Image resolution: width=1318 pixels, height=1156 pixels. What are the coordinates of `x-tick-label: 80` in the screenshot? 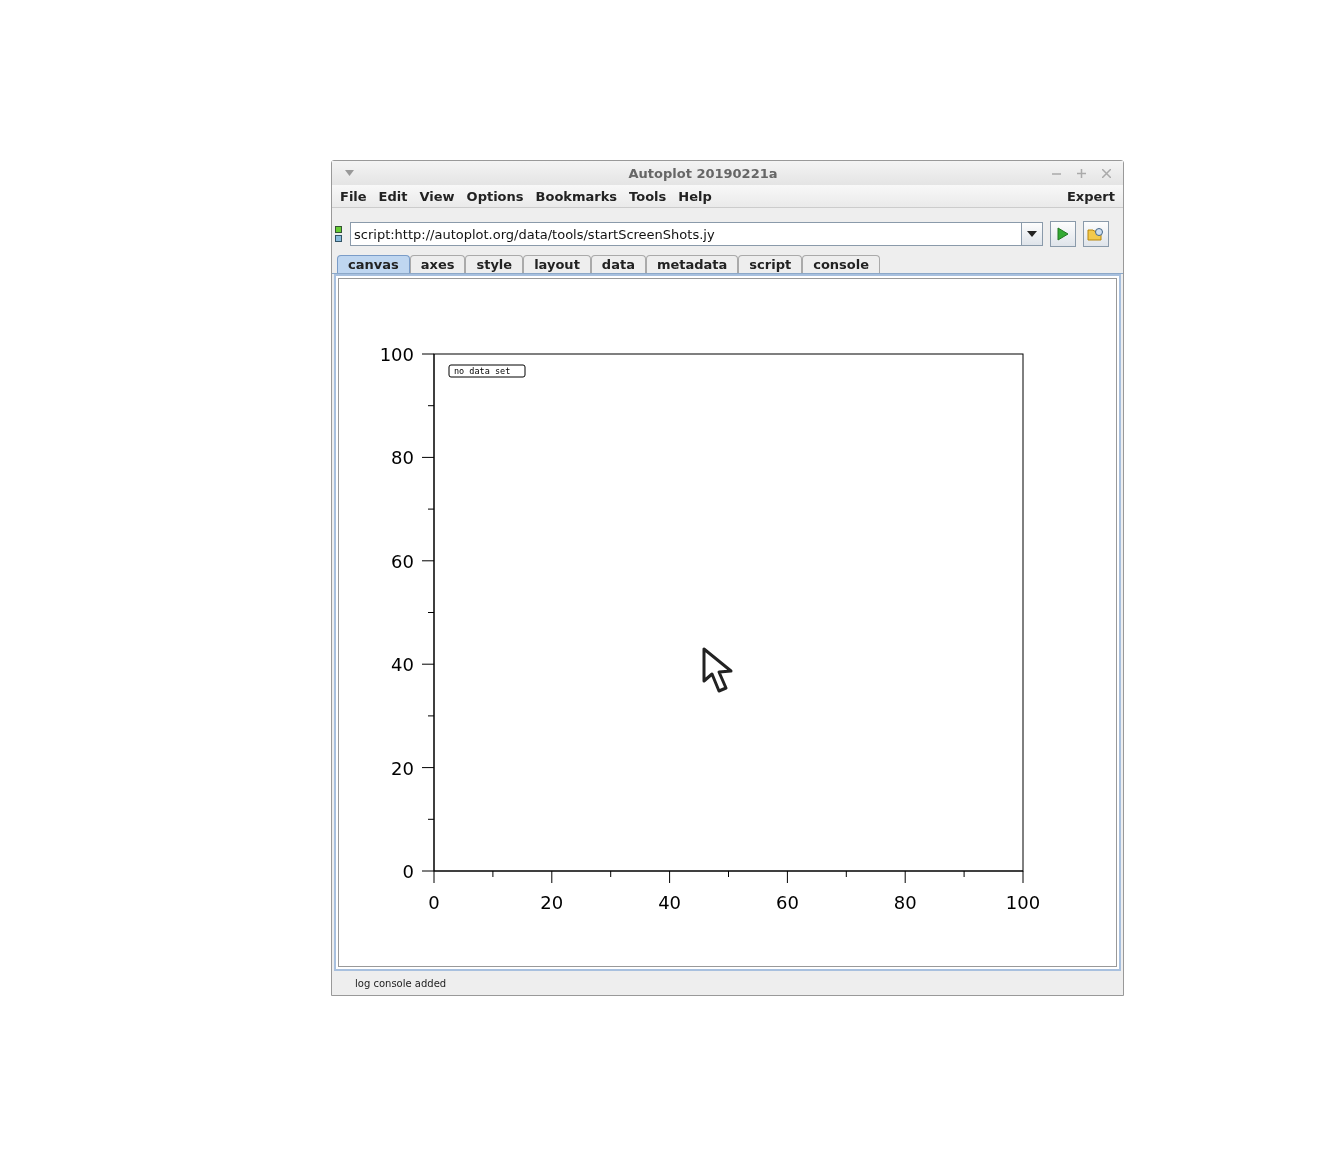 It's located at (905, 902).